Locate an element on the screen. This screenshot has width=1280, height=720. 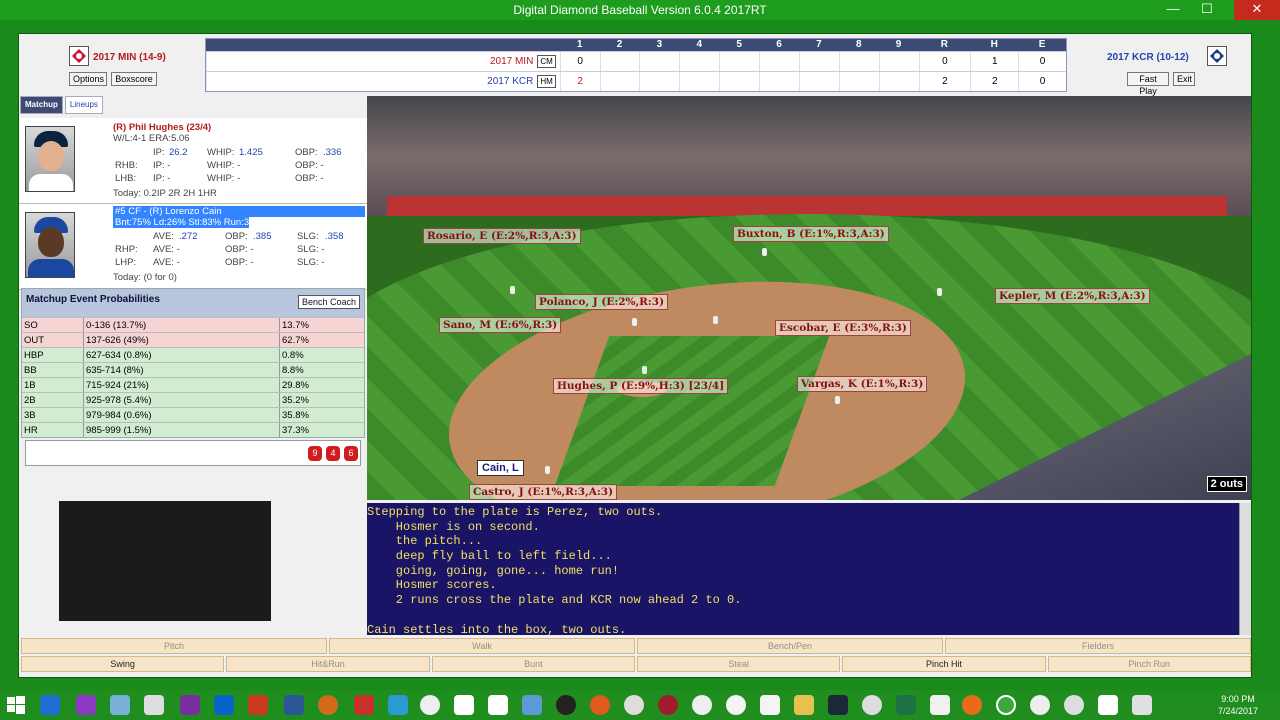
probability-cum: 8.8% is located at coordinates (293, 370).